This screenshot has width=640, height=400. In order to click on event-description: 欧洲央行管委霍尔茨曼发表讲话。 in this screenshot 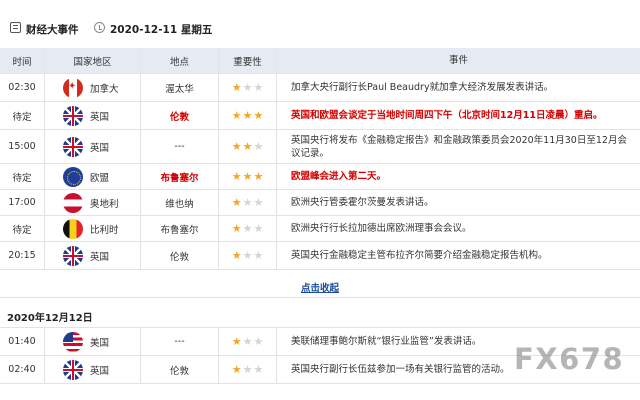, I will do `click(458, 202)`.